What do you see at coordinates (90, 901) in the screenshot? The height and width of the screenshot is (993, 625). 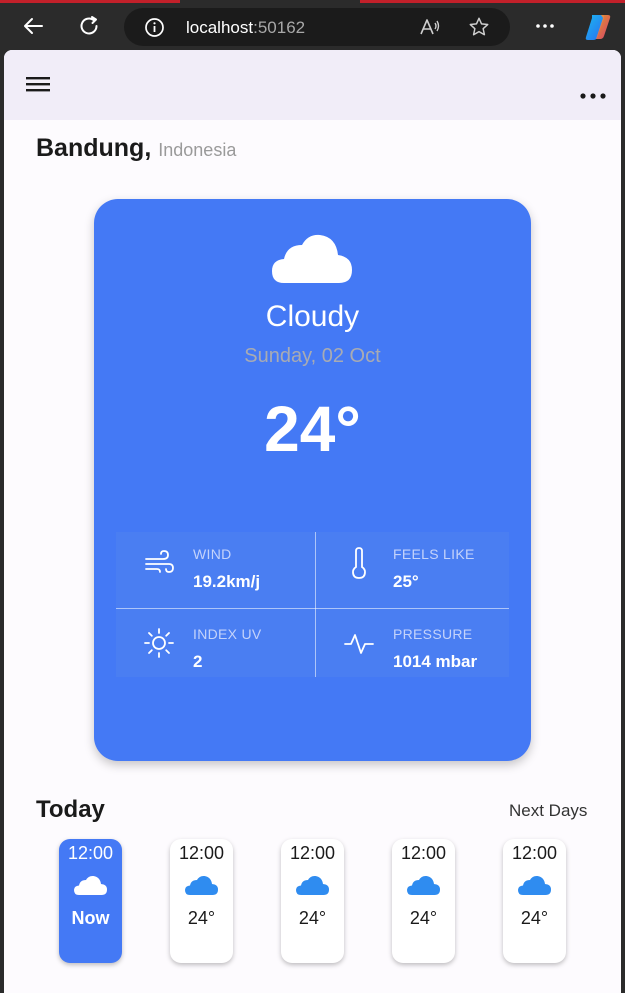 I see `hourly-item: 12:00 Now` at bounding box center [90, 901].